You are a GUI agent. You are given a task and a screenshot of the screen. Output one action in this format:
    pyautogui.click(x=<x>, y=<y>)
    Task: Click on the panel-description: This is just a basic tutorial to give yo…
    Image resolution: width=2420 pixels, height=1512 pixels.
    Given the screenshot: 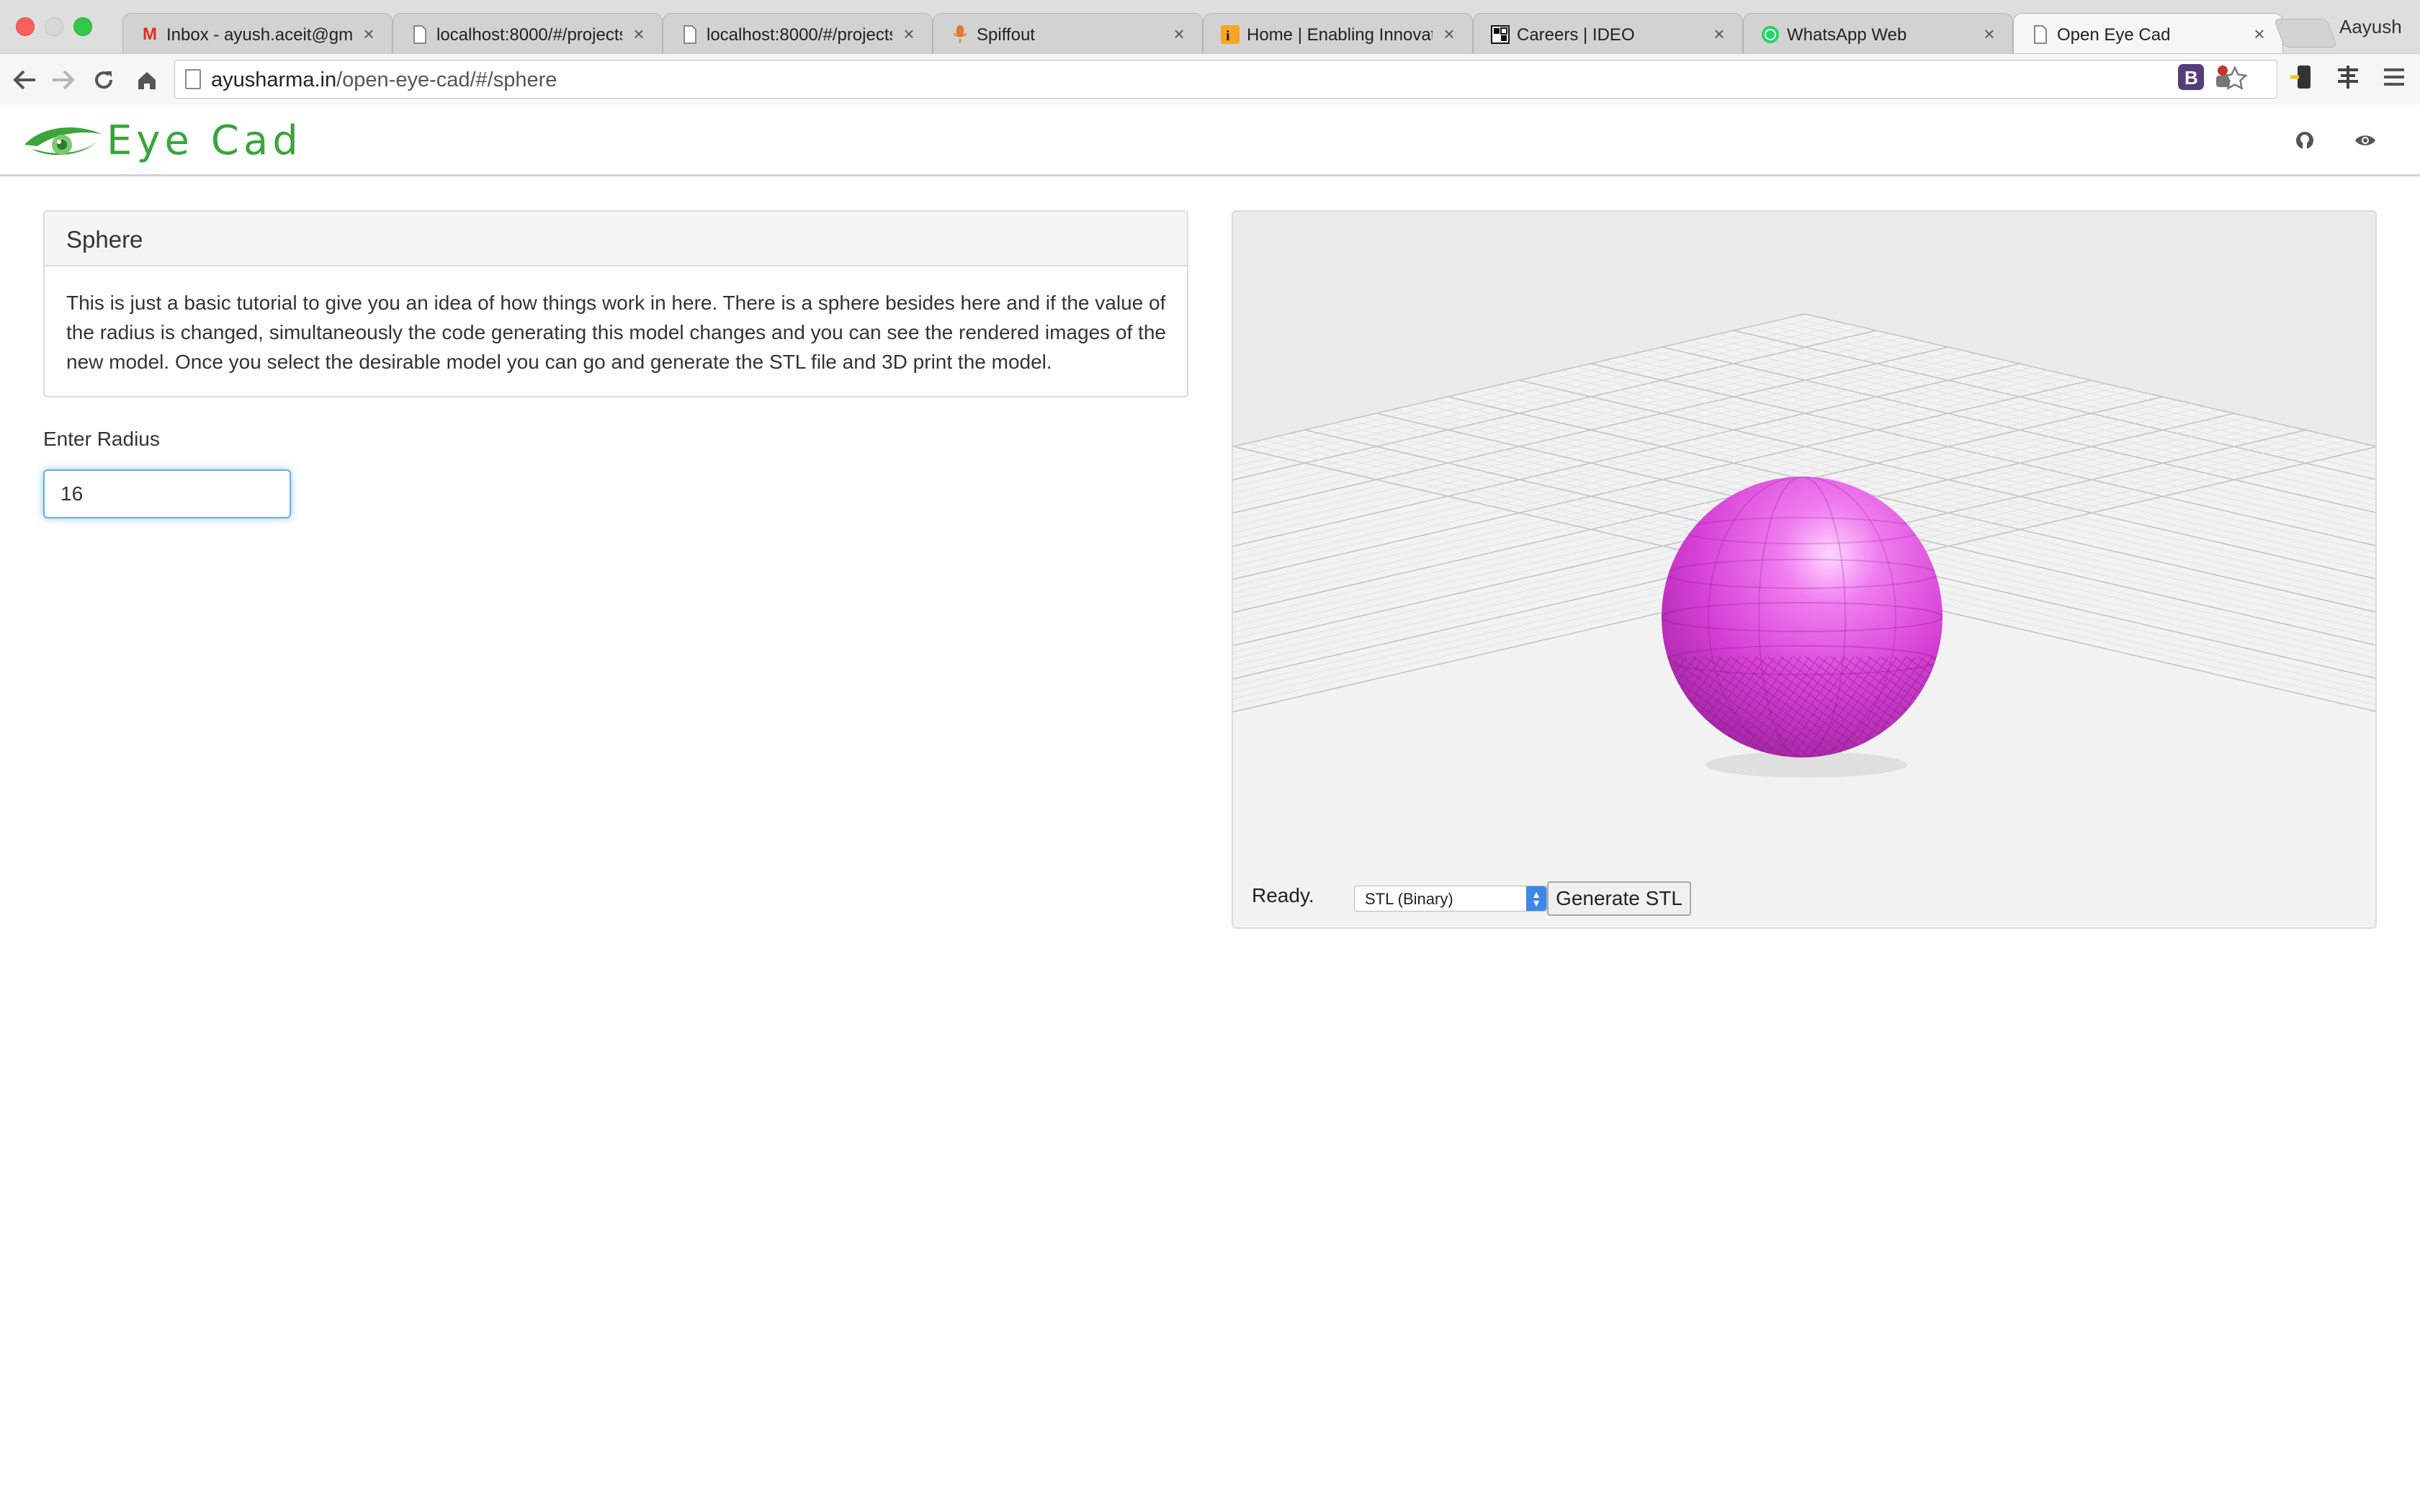 What is the action you would take?
    pyautogui.click(x=616, y=332)
    